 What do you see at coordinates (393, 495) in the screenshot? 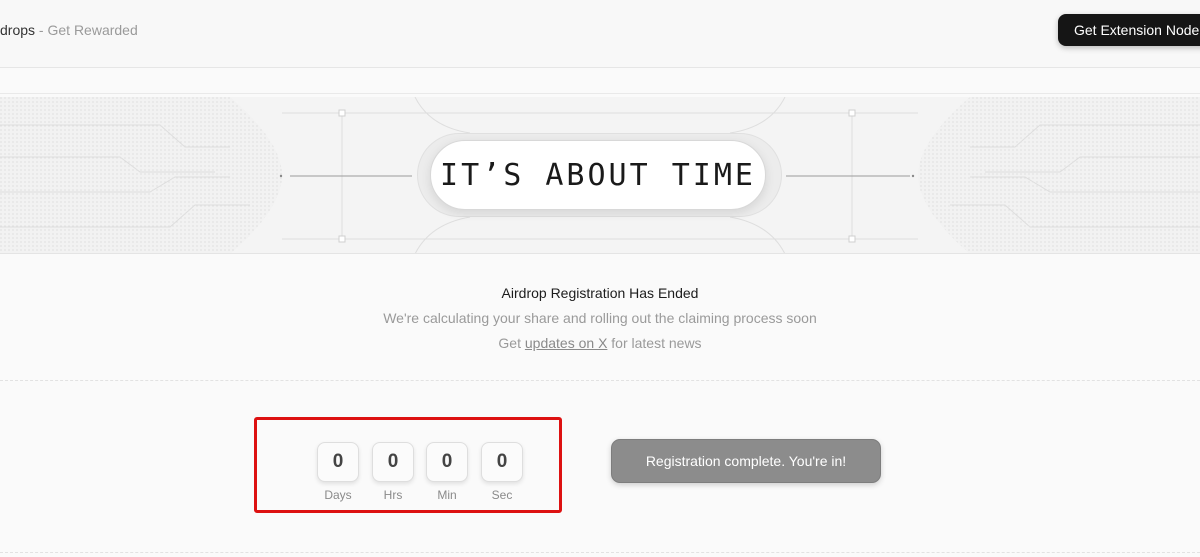
I see `countdown-hours-label: Hrs` at bounding box center [393, 495].